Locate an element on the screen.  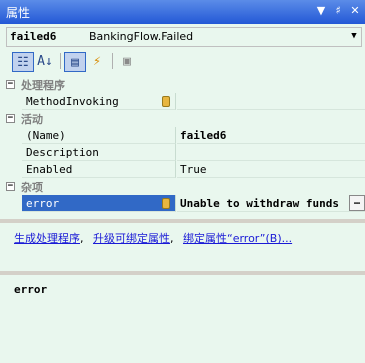
category-handlers: − 处理程序 is located at coordinates (185, 84).